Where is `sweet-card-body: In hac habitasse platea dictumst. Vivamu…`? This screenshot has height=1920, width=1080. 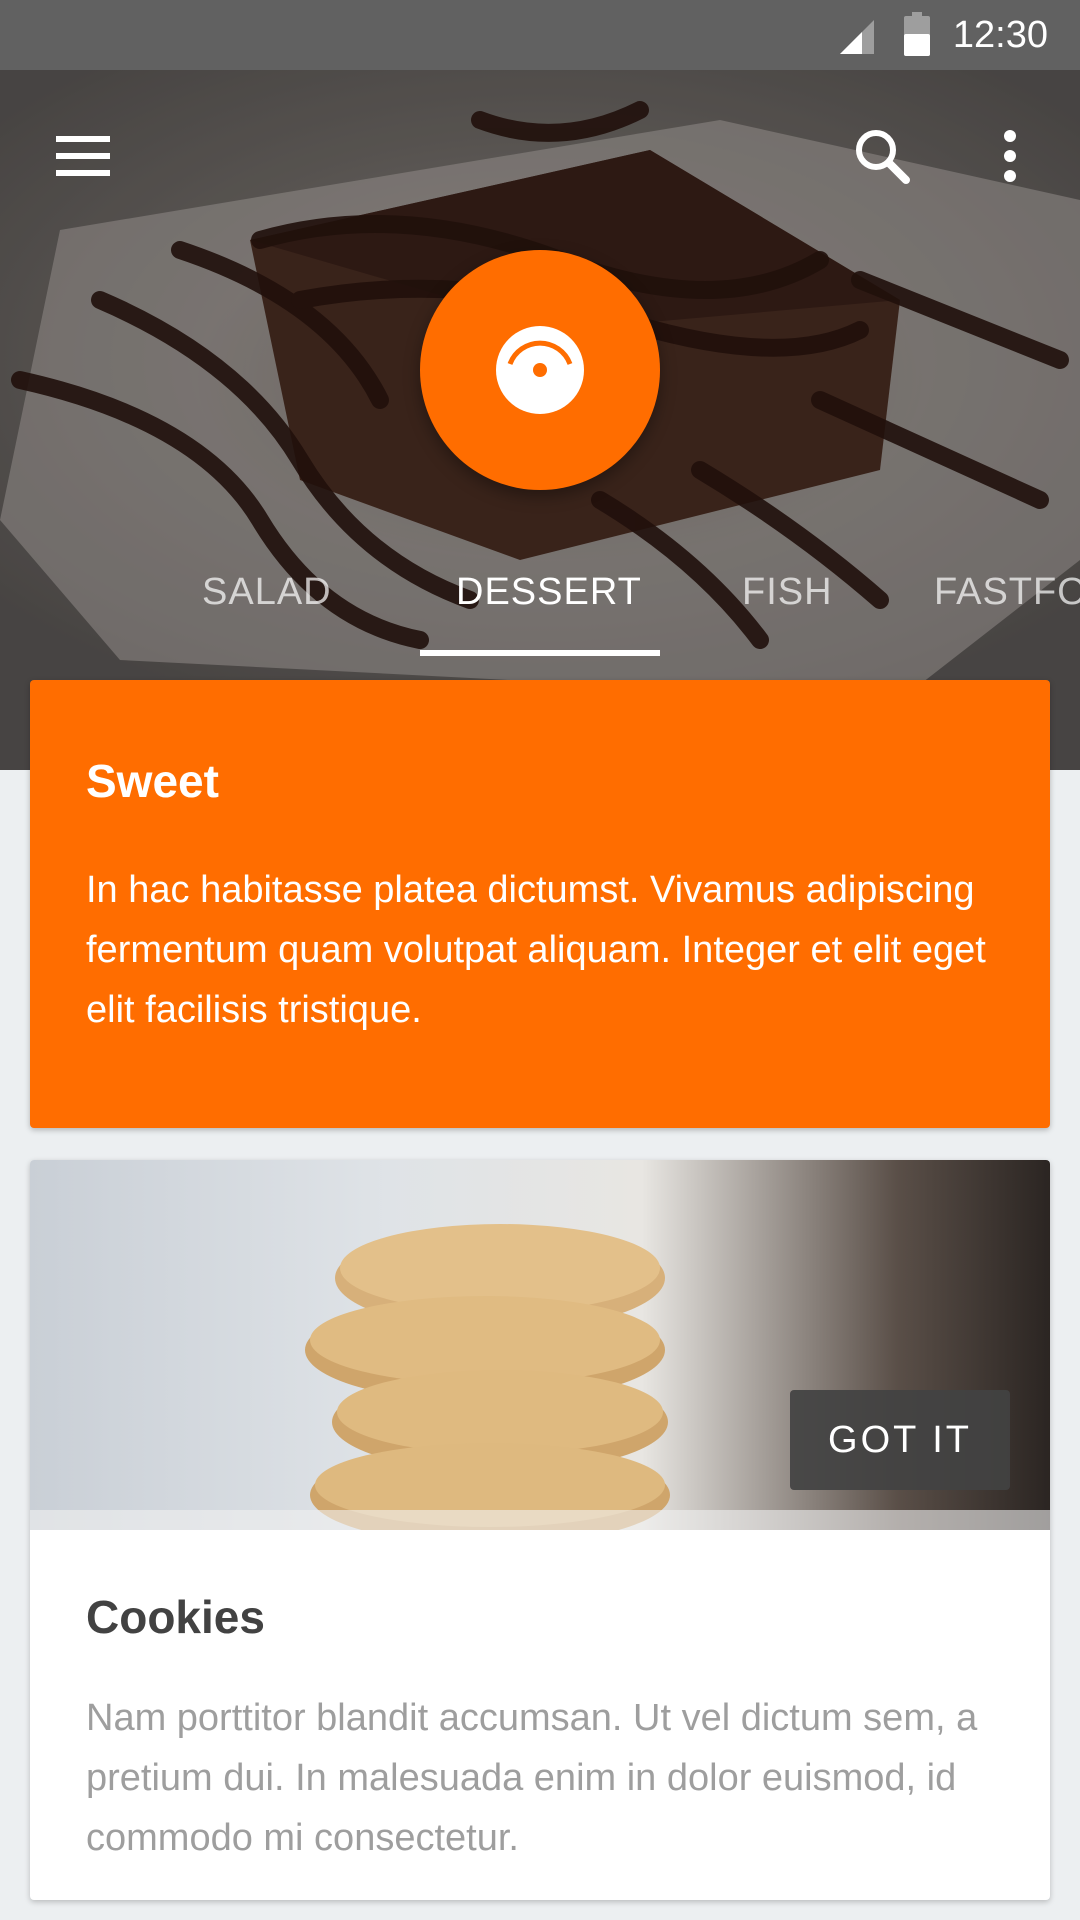 sweet-card-body: In hac habitasse platea dictumst. Vivamu… is located at coordinates (536, 950).